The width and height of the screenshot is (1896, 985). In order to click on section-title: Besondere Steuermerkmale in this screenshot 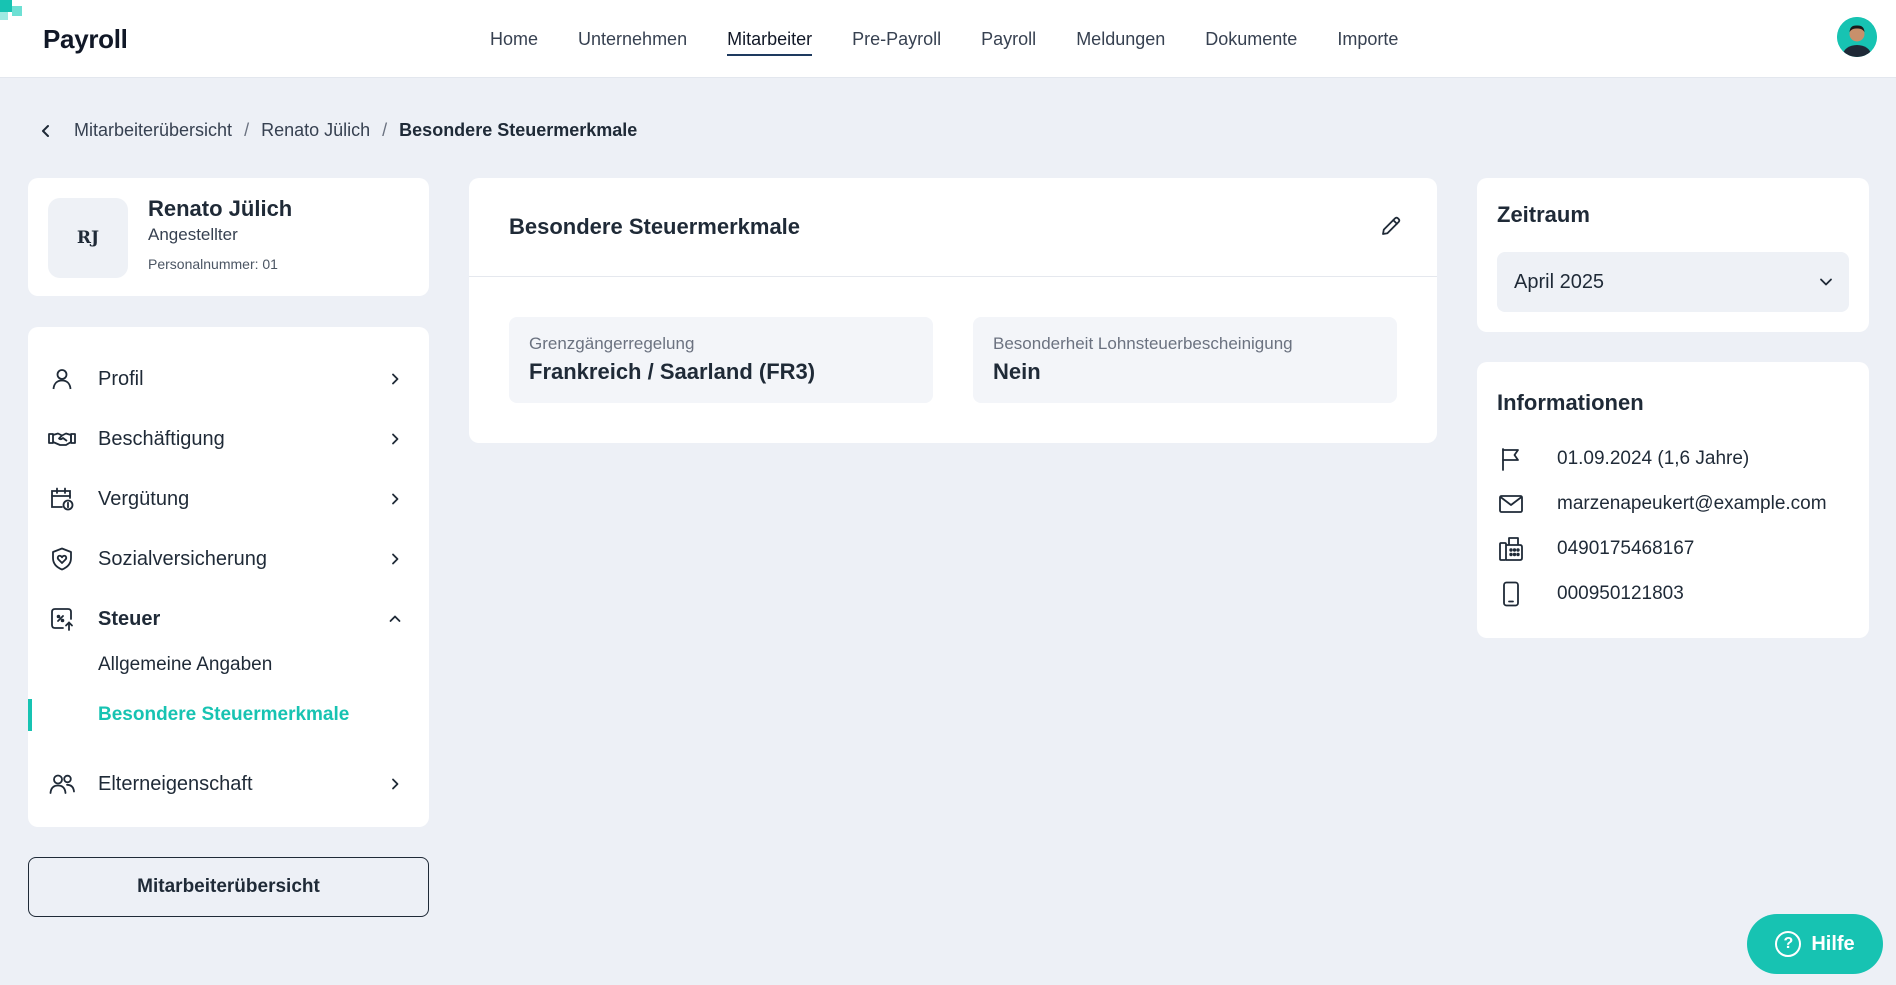, I will do `click(655, 226)`.